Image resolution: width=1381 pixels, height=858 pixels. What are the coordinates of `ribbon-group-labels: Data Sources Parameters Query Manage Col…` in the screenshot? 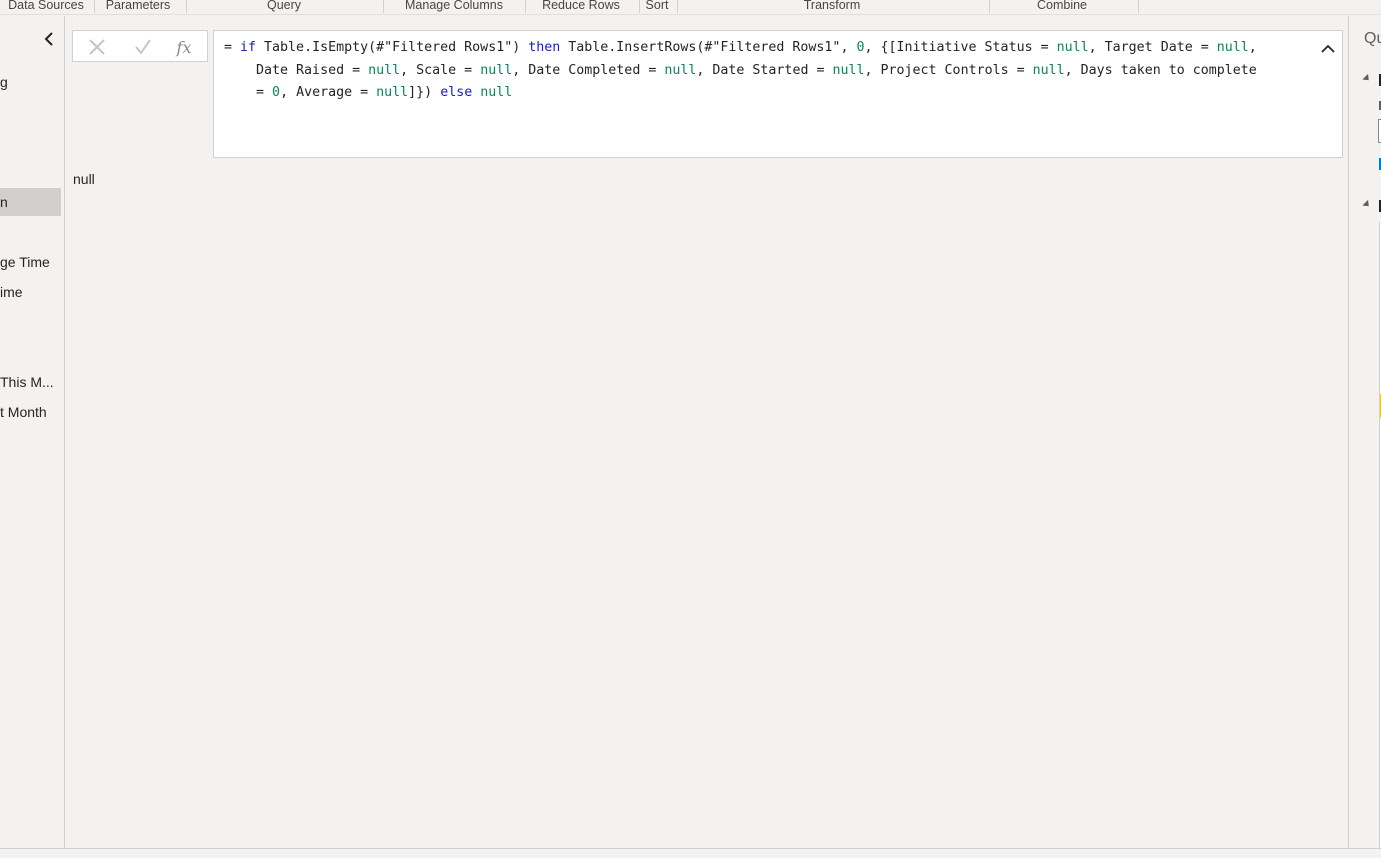 It's located at (690, 7).